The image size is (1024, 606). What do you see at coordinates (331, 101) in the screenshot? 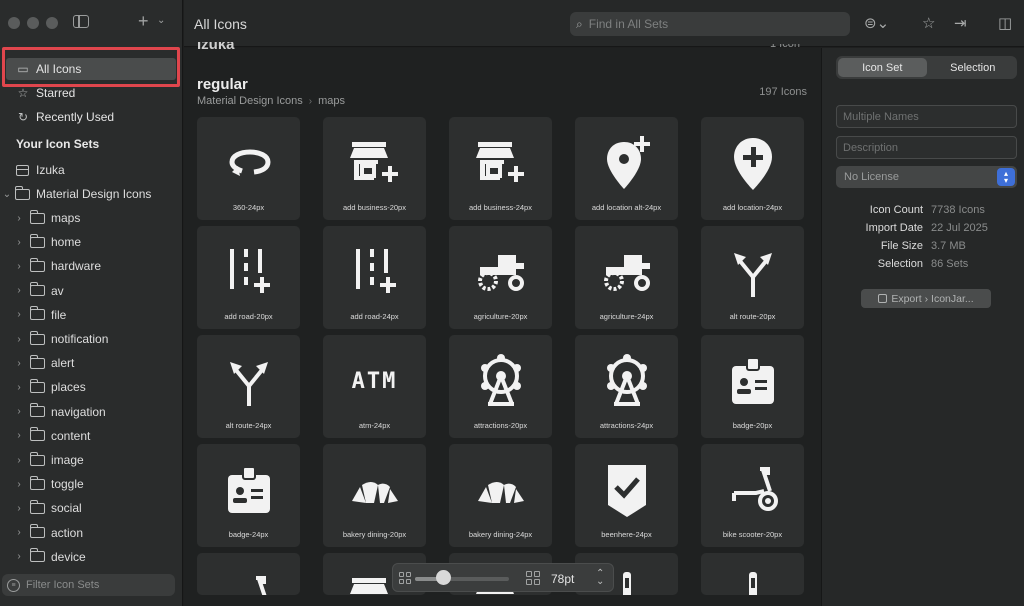
I see `breadcrumb-item: maps` at bounding box center [331, 101].